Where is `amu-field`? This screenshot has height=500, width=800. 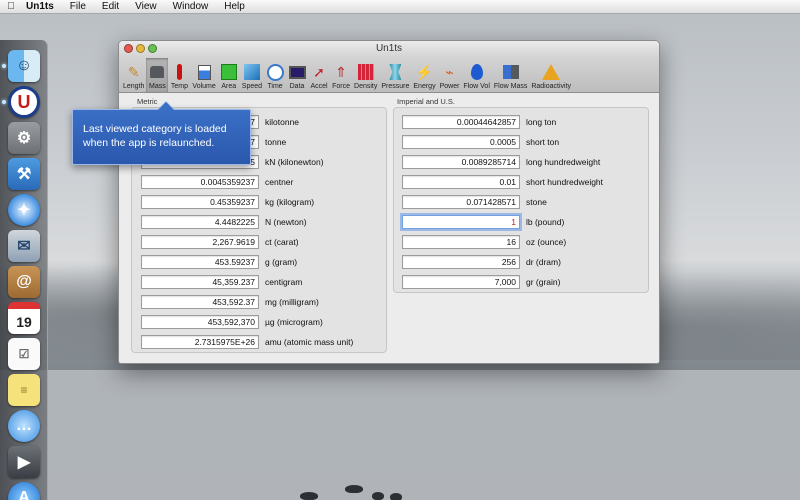
amu-field is located at coordinates (200, 342).